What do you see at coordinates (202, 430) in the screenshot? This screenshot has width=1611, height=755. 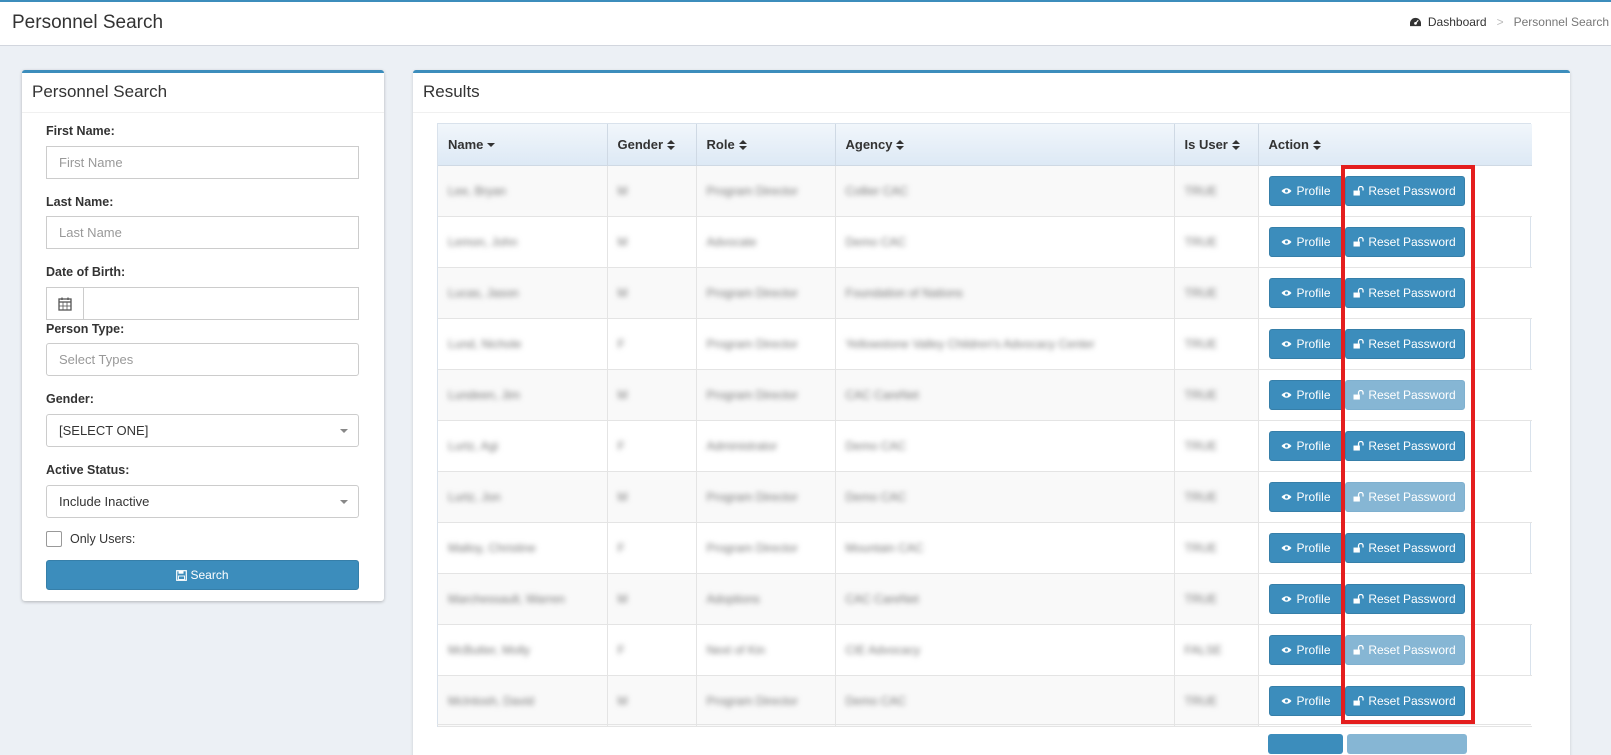 I see `gender-select: [SELECT ONE]` at bounding box center [202, 430].